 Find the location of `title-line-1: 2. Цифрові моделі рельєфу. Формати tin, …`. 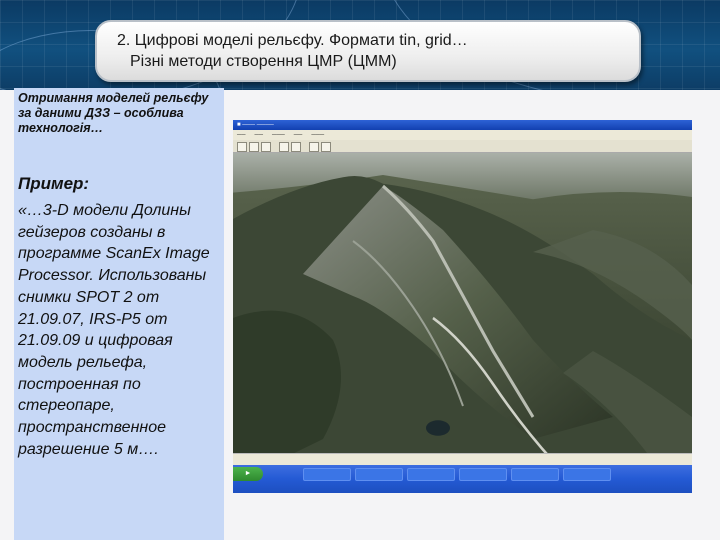

title-line-1: 2. Цифрові моделі рельєфу. Формати tin, … is located at coordinates (292, 40).